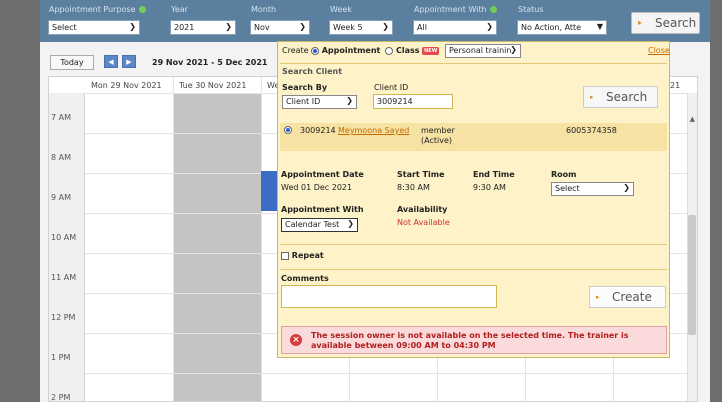 The height and width of the screenshot is (402, 722). I want to click on week-select-value: Week 5, so click(348, 27).